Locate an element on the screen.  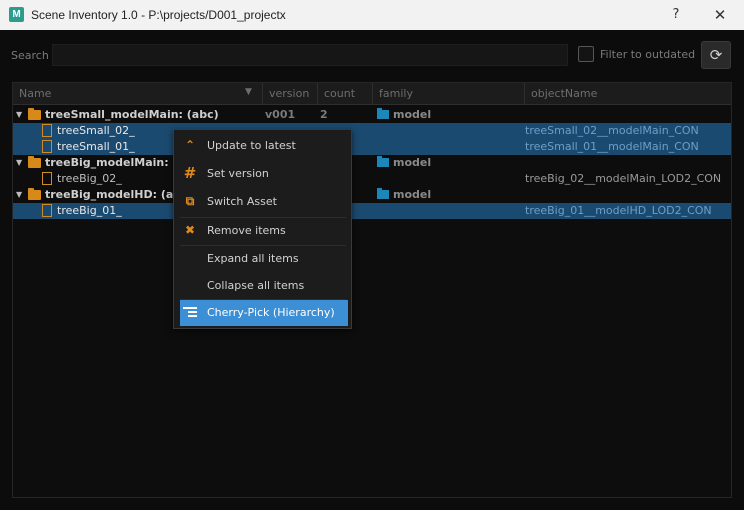
close-button: ✕ is located at coordinates (720, 15).